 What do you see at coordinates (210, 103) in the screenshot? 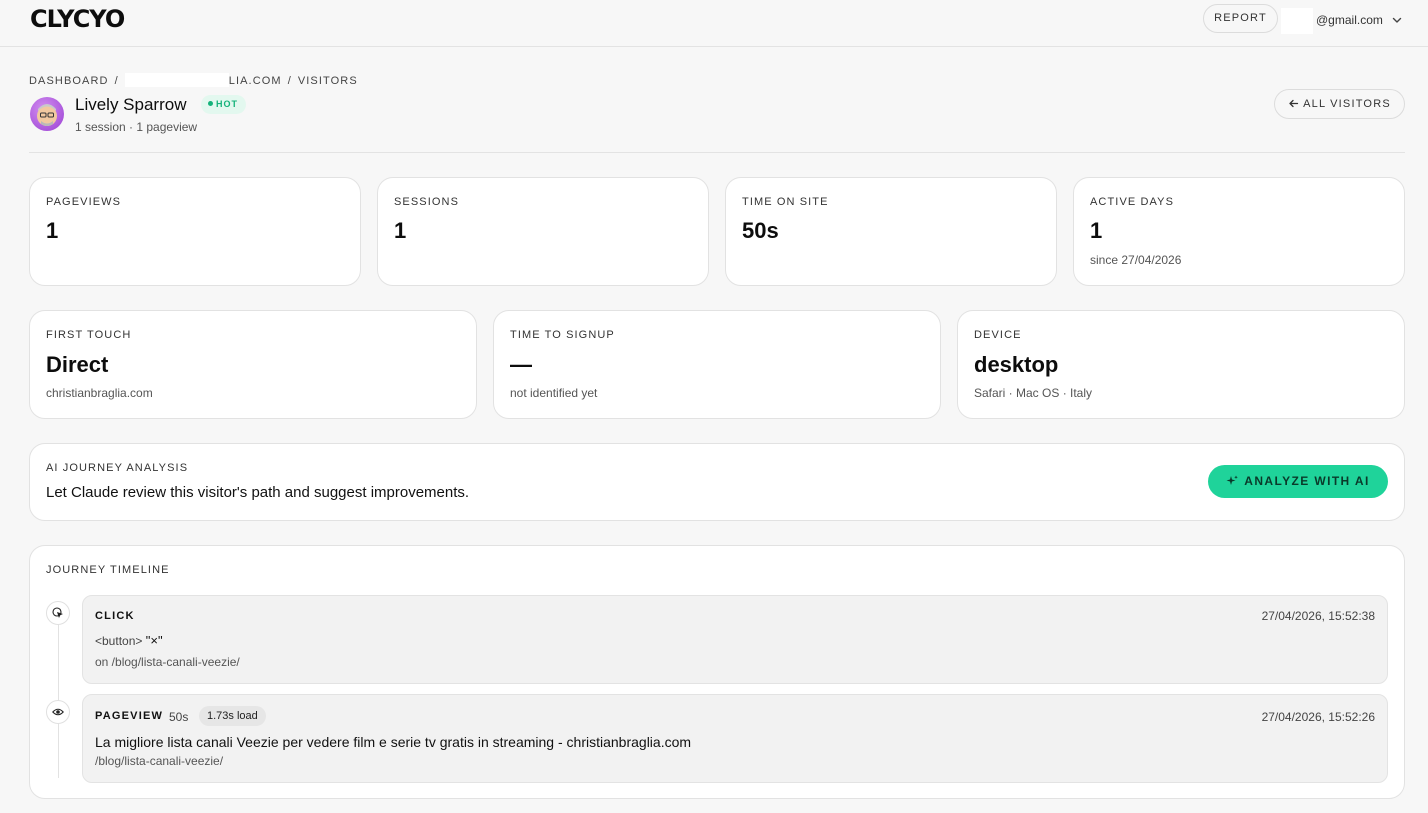
I see `status-dot-icon` at bounding box center [210, 103].